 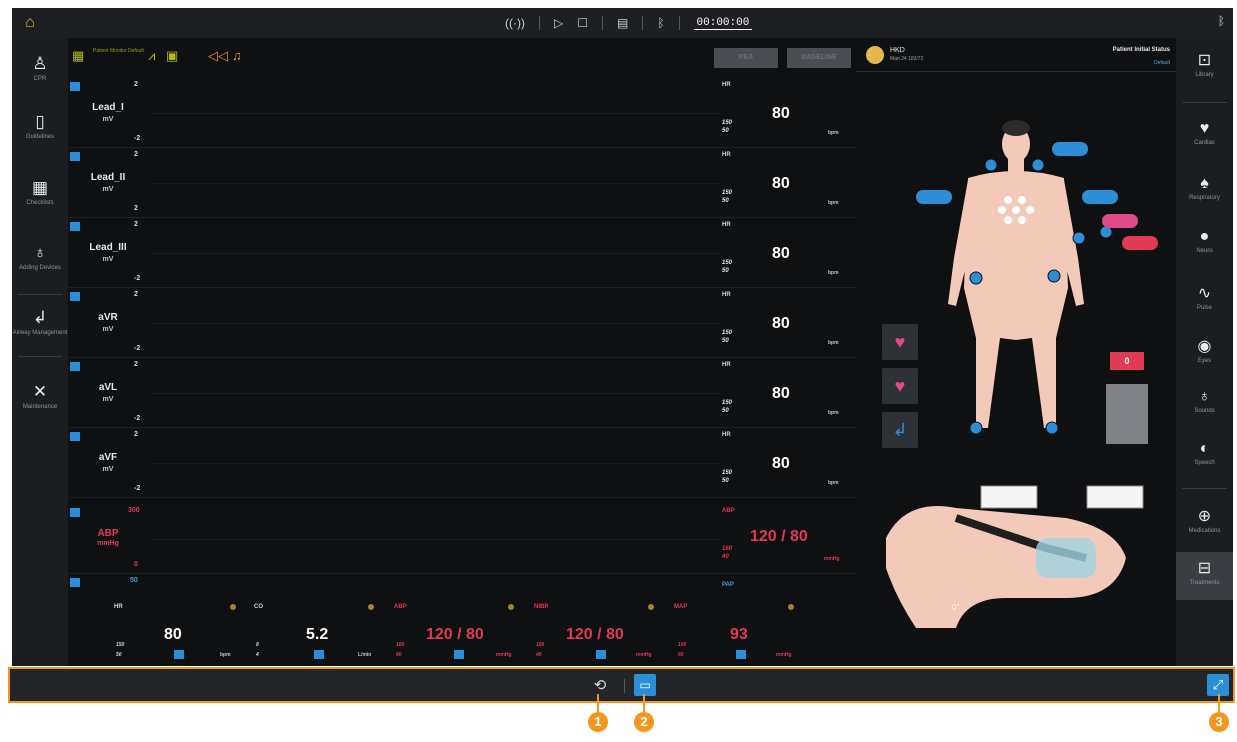 I want to click on sidebar-item-maintenance: ✕ Maintenance, so click(x=40, y=396).